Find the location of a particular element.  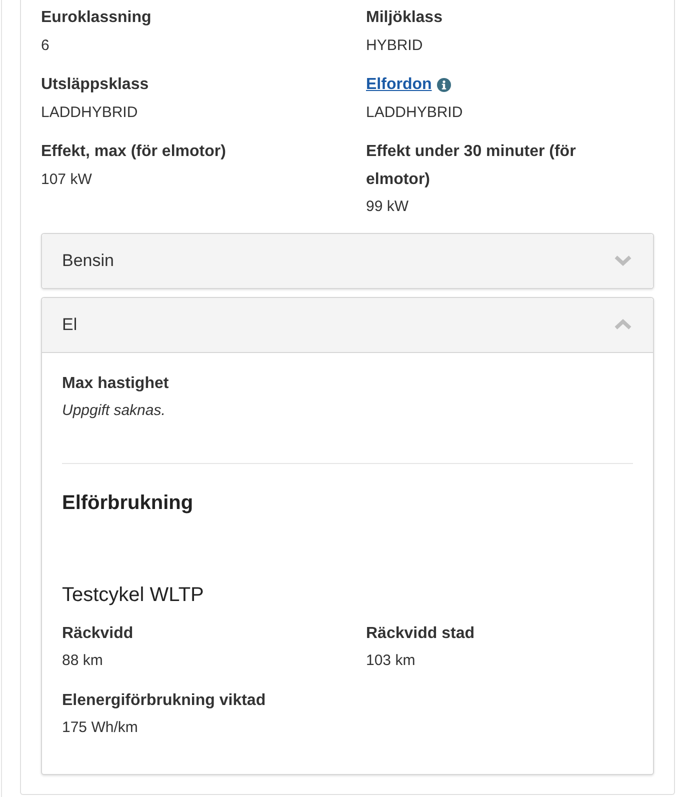

label-link: Elfordon is located at coordinates (399, 84).